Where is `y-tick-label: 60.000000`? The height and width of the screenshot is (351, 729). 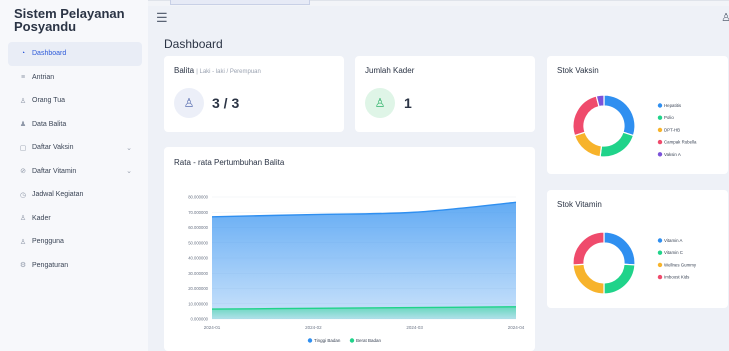
y-tick-label: 60.000000 is located at coordinates (198, 227).